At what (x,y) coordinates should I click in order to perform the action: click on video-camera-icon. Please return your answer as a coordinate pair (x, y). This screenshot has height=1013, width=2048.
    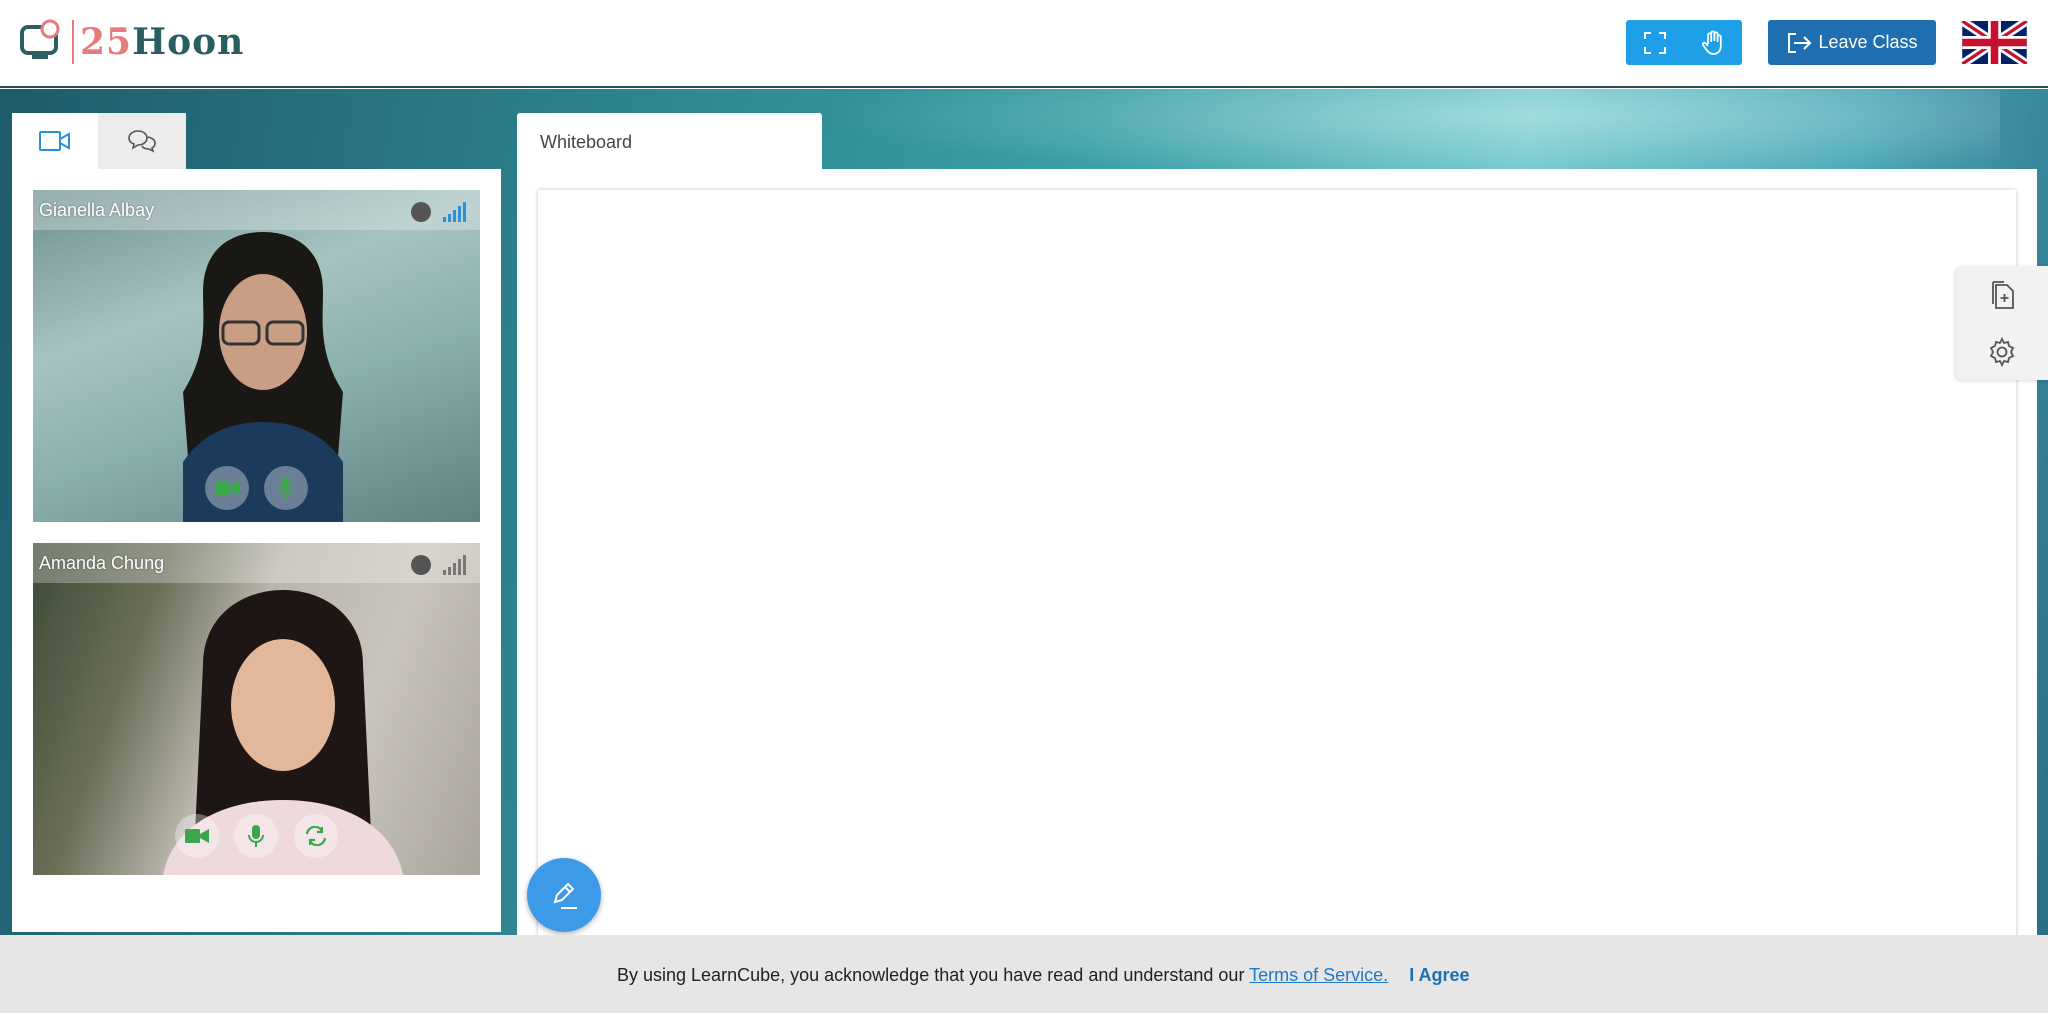
    Looking at the image, I should click on (54, 141).